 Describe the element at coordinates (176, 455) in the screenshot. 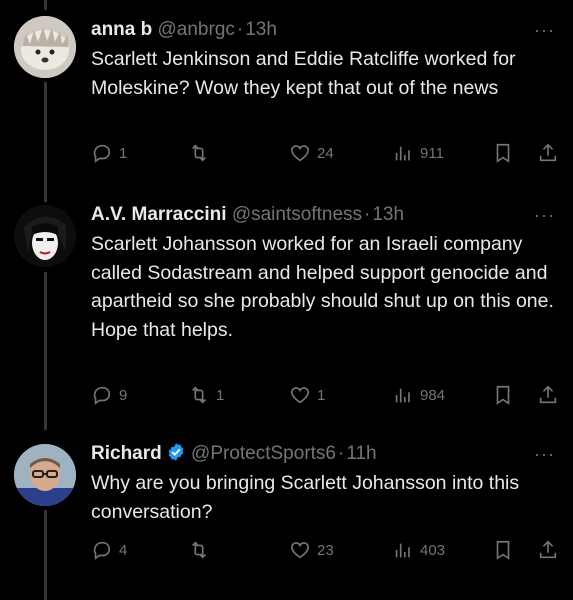

I see `verified-badge-icon` at that location.